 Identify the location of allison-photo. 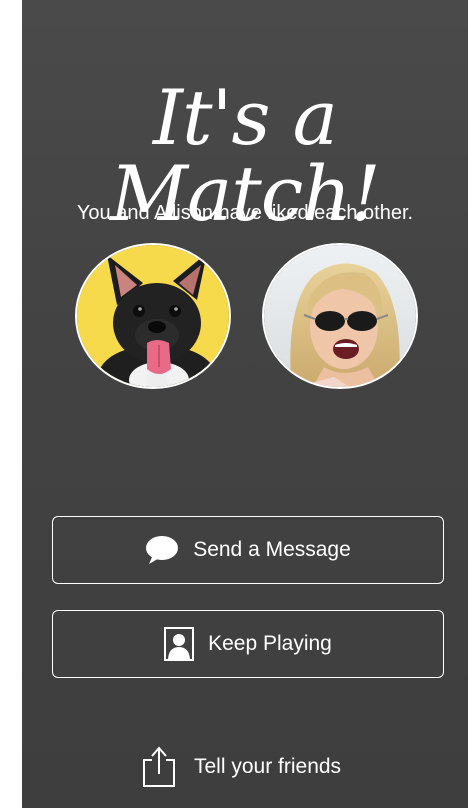
(340, 316).